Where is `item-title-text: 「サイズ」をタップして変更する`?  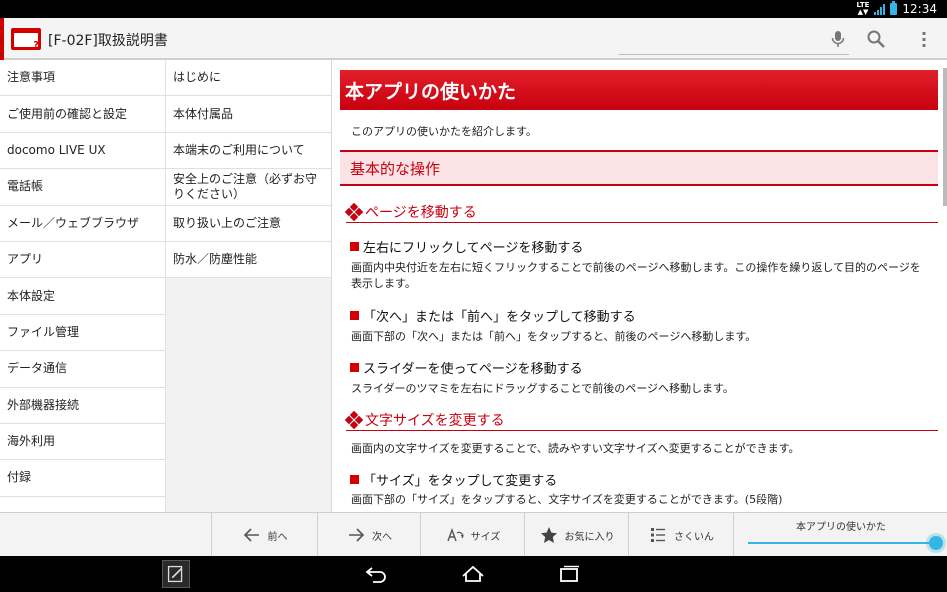 item-title-text: 「サイズ」をタップして変更する is located at coordinates (460, 481).